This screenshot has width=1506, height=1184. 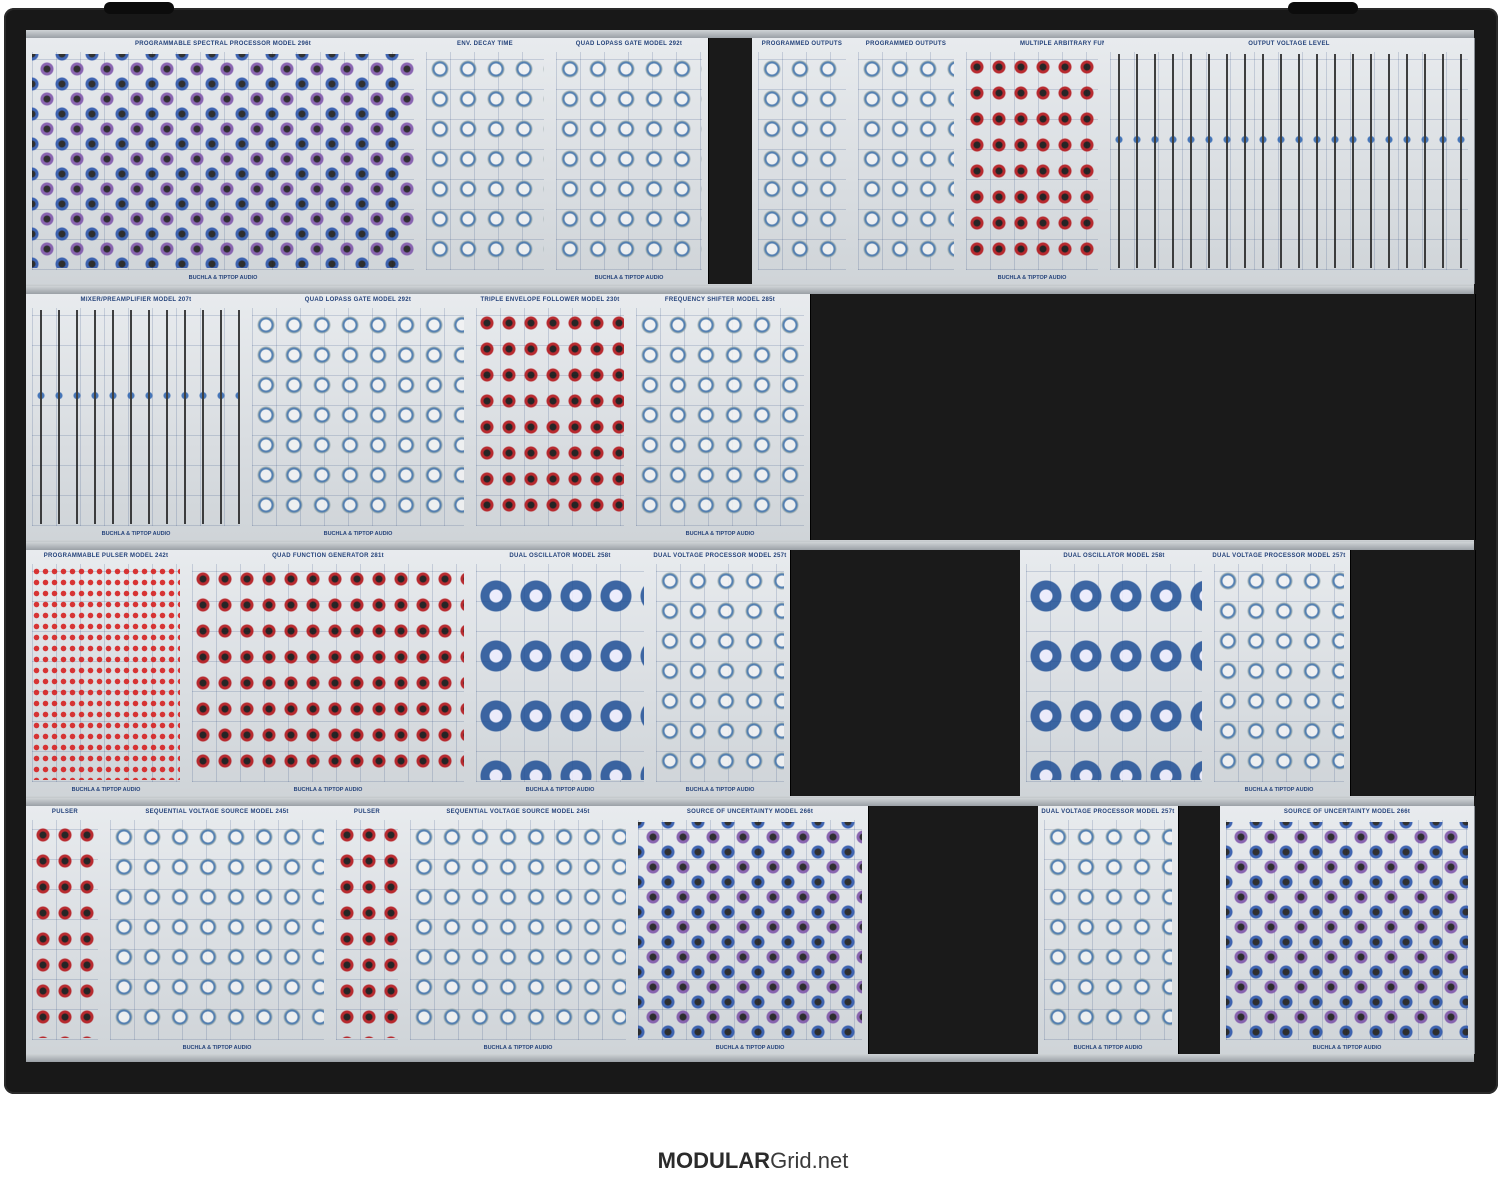 I want to click on blank-panel, so click(x=731, y=161).